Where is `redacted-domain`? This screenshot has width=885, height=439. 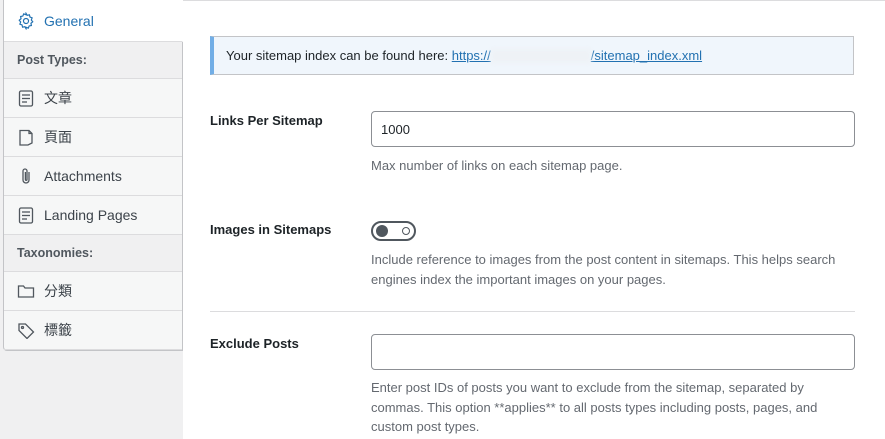
redacted-domain is located at coordinates (540, 56).